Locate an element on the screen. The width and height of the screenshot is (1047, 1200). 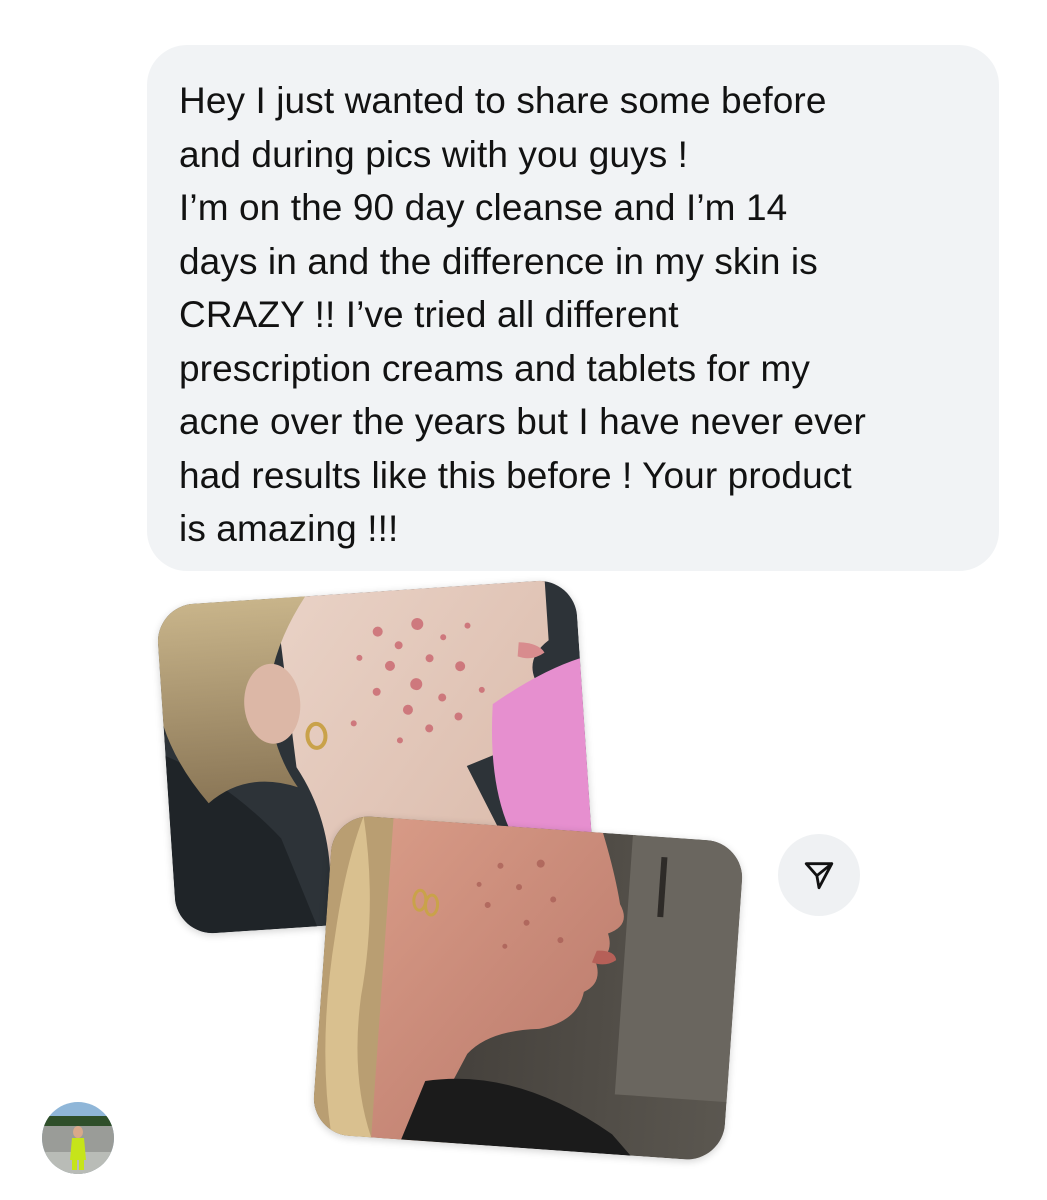
message-line: days in and the difference in my skin is is located at coordinates (498, 261).